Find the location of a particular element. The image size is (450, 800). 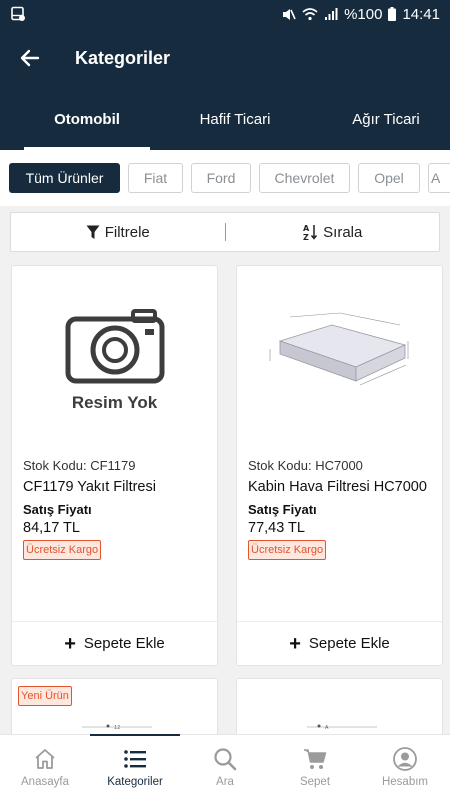

product-image is located at coordinates (339, 361).